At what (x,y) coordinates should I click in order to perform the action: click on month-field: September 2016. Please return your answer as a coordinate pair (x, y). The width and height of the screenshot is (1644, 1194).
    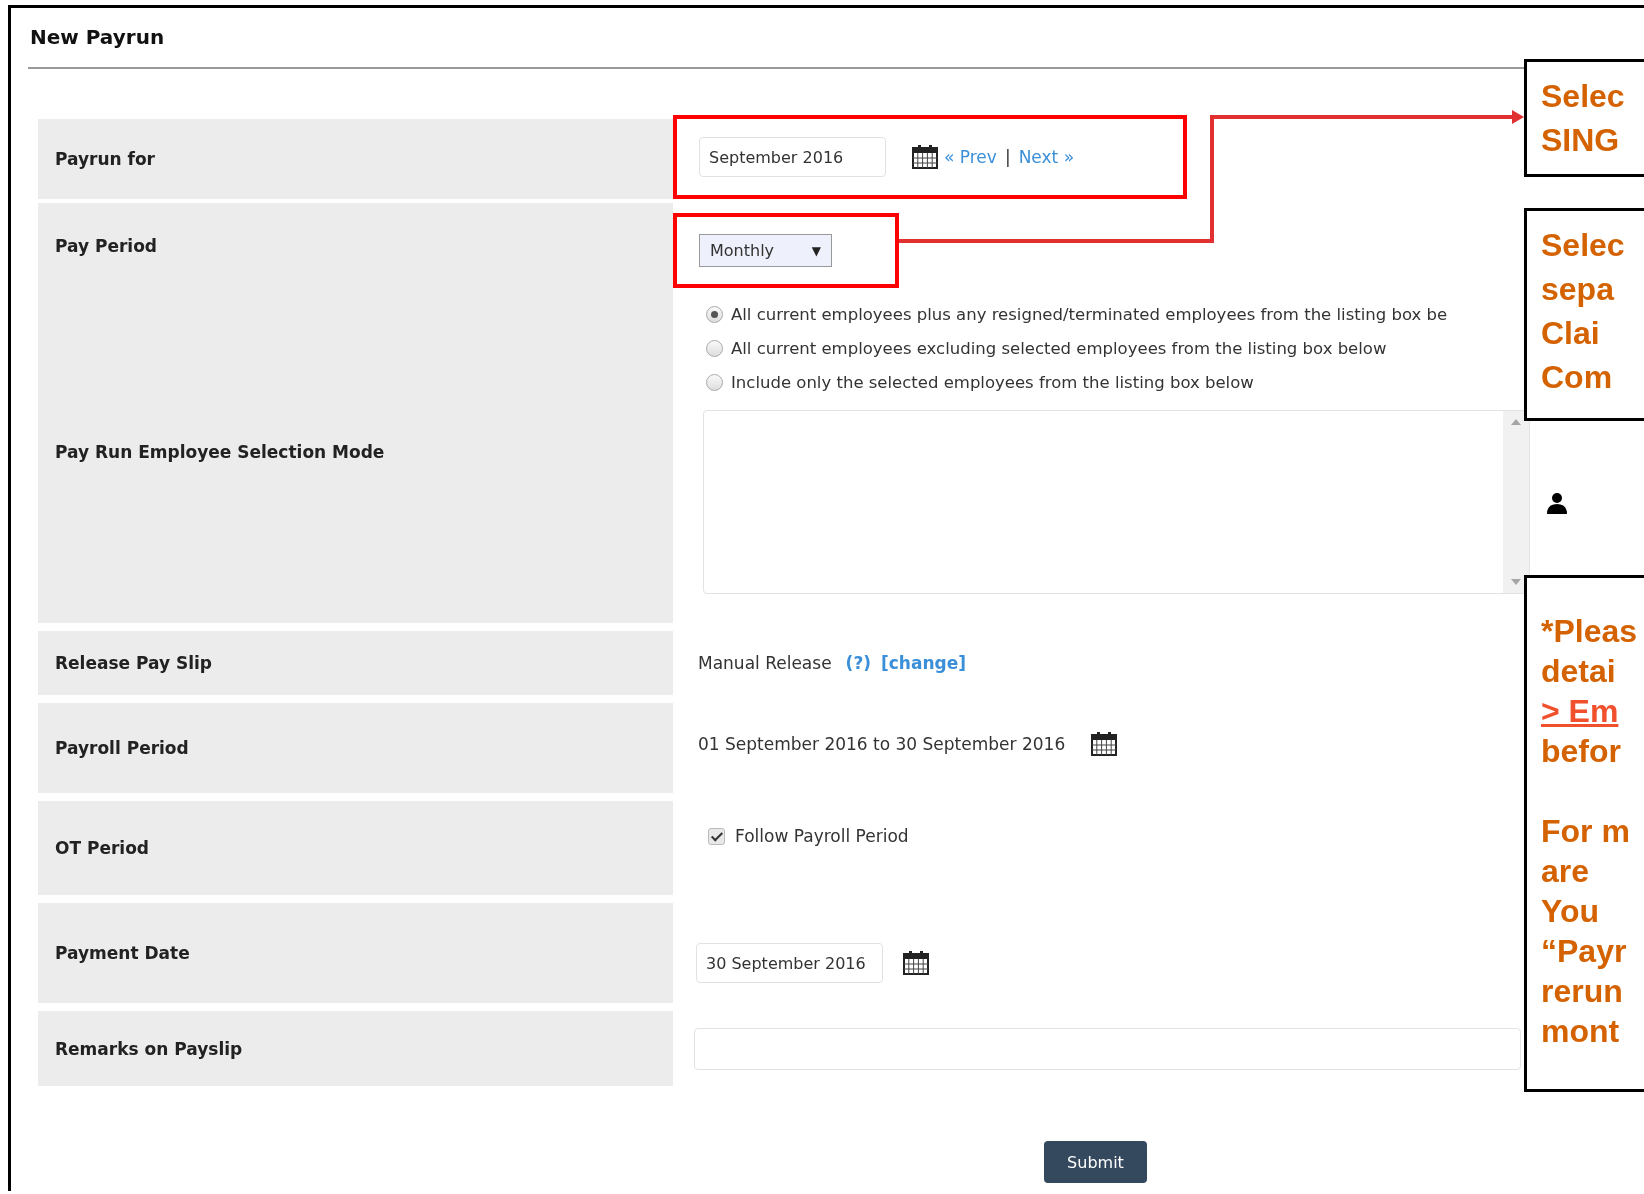
    Looking at the image, I should click on (792, 157).